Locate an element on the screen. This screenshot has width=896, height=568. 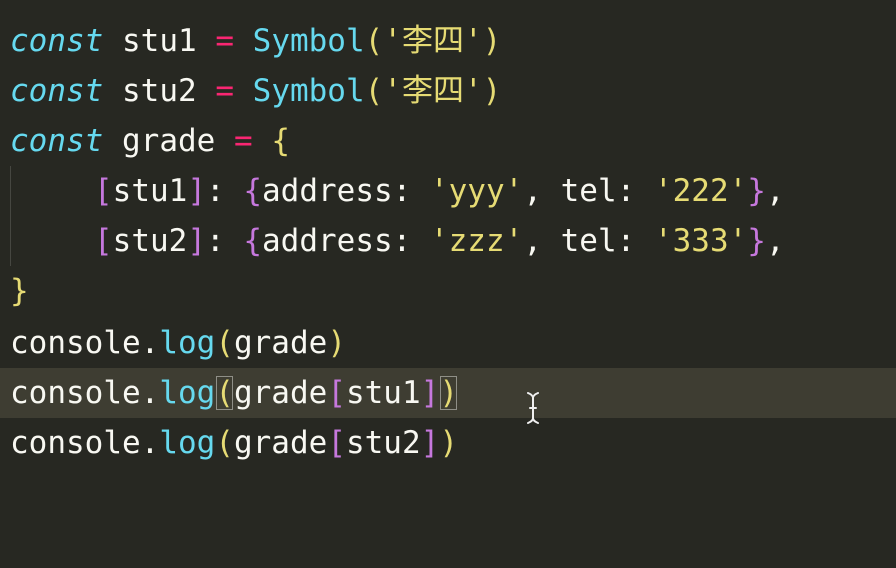
string-literal: '333' is located at coordinates (700, 241).